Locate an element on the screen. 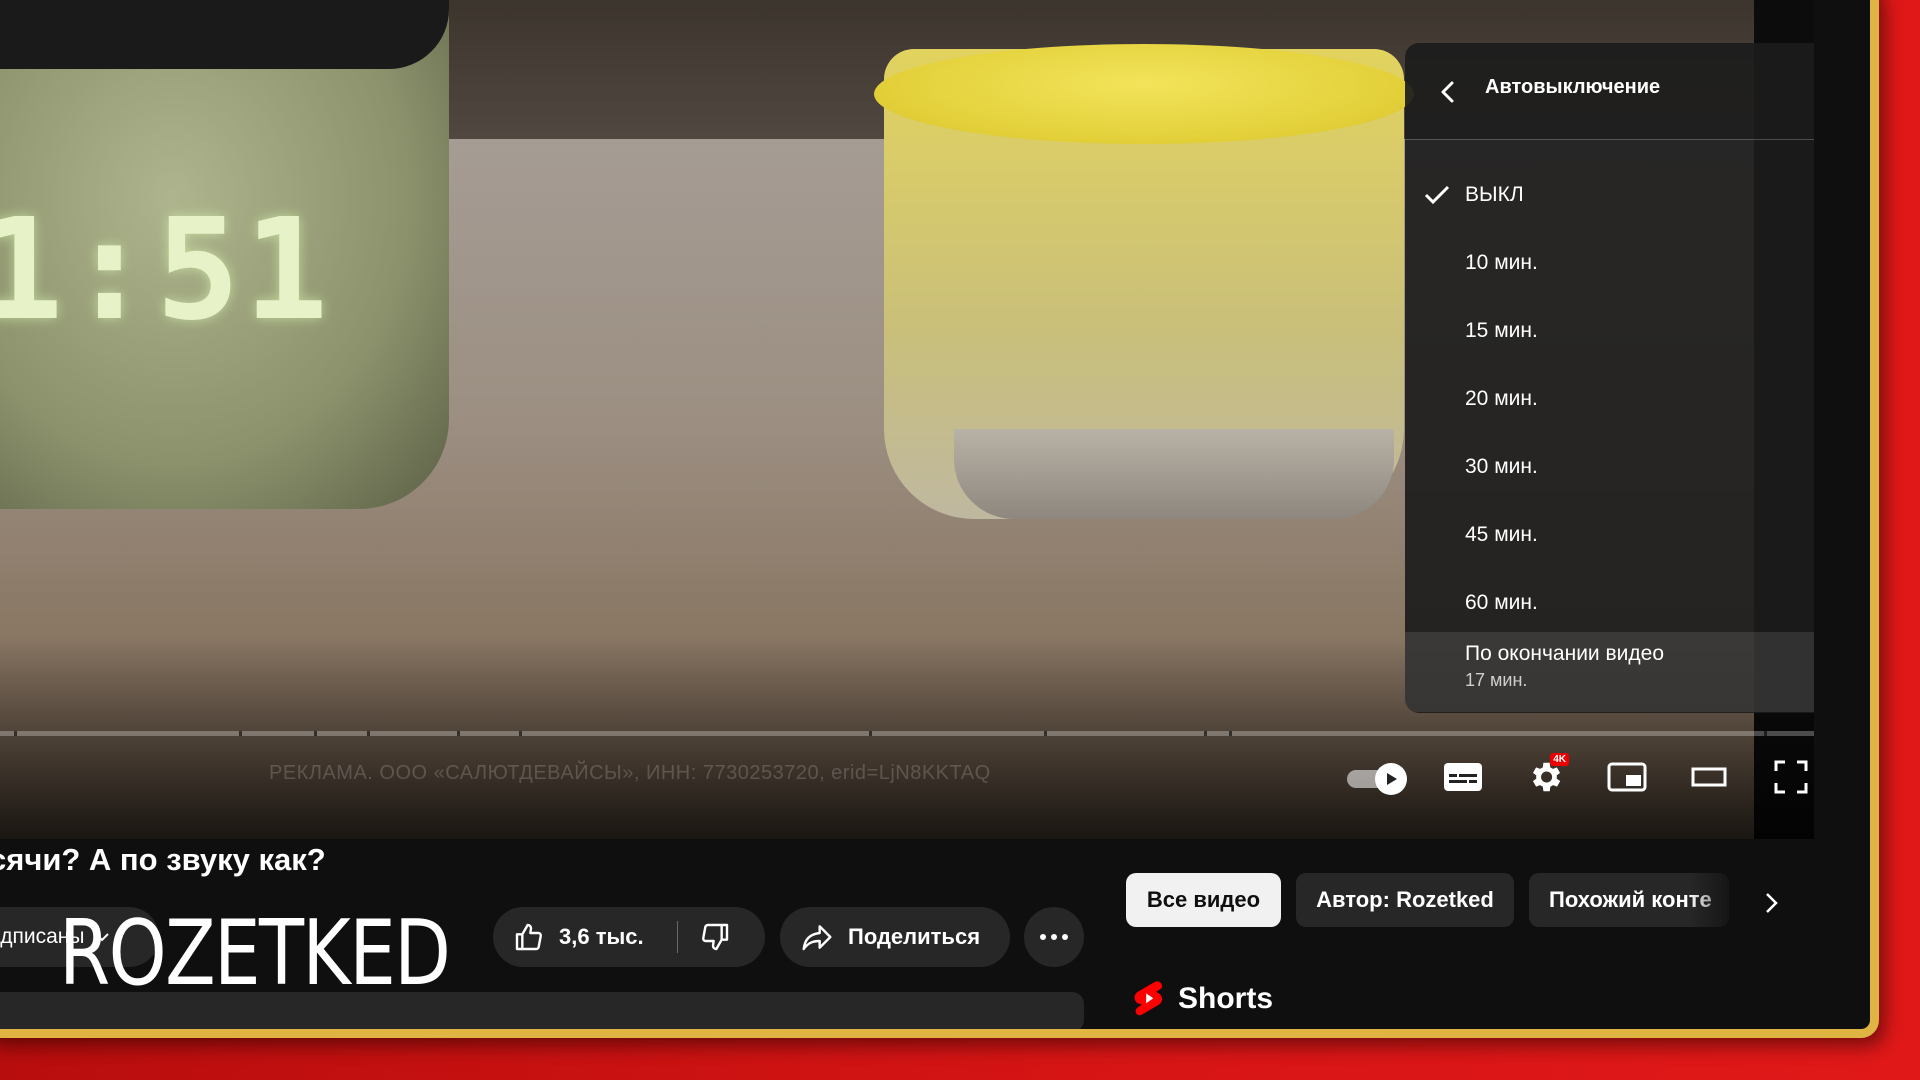 The height and width of the screenshot is (1080, 1920). more-actions-button is located at coordinates (1054, 937).